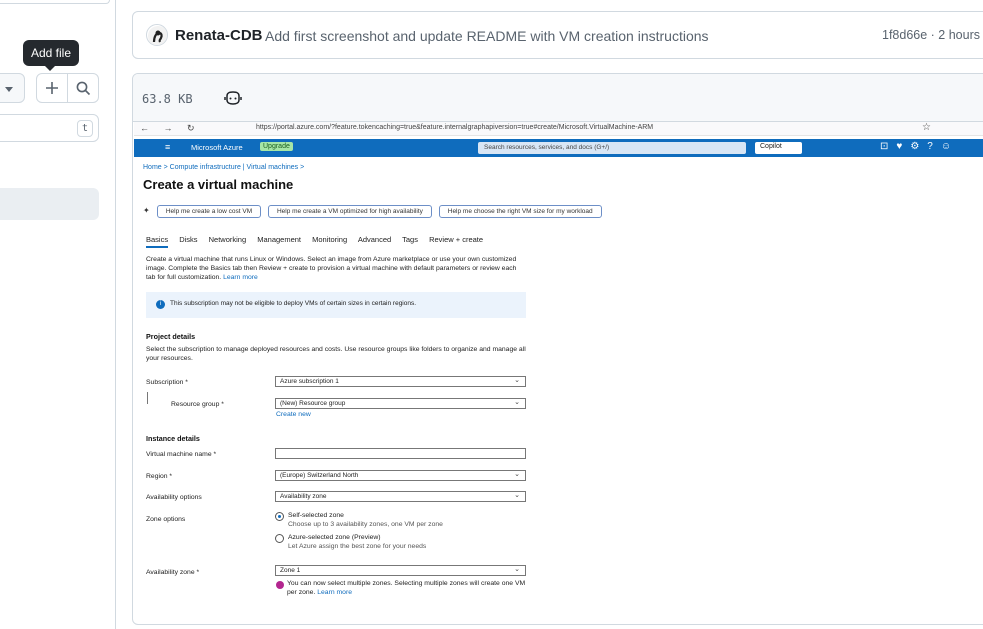 This screenshot has height=629, width=983. Describe the element at coordinates (173, 438) in the screenshot. I see `instance-details-heading: Instance details` at that location.